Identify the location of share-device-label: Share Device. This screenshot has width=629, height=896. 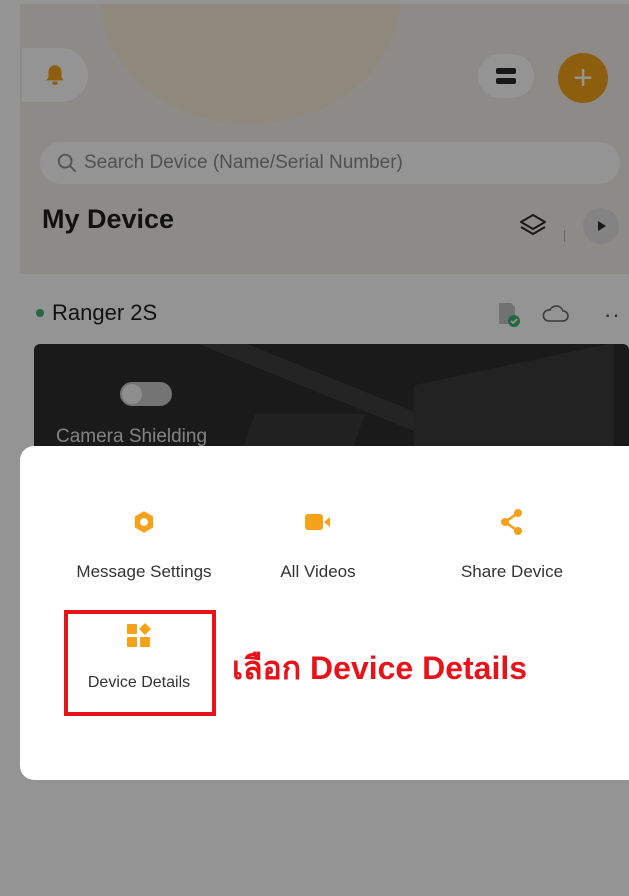
(512, 571).